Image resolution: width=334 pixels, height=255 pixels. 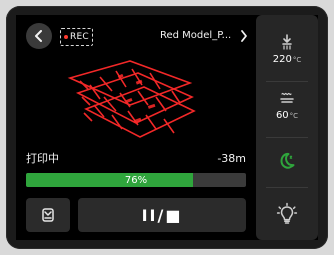 I want to click on print-status-row: 打印中 -38m, so click(x=136, y=158).